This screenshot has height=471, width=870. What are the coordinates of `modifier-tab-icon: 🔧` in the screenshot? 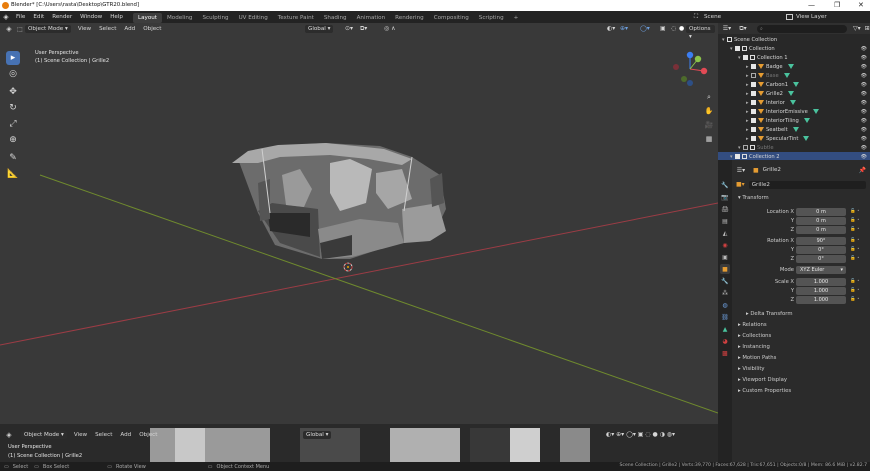 It's located at (725, 281).